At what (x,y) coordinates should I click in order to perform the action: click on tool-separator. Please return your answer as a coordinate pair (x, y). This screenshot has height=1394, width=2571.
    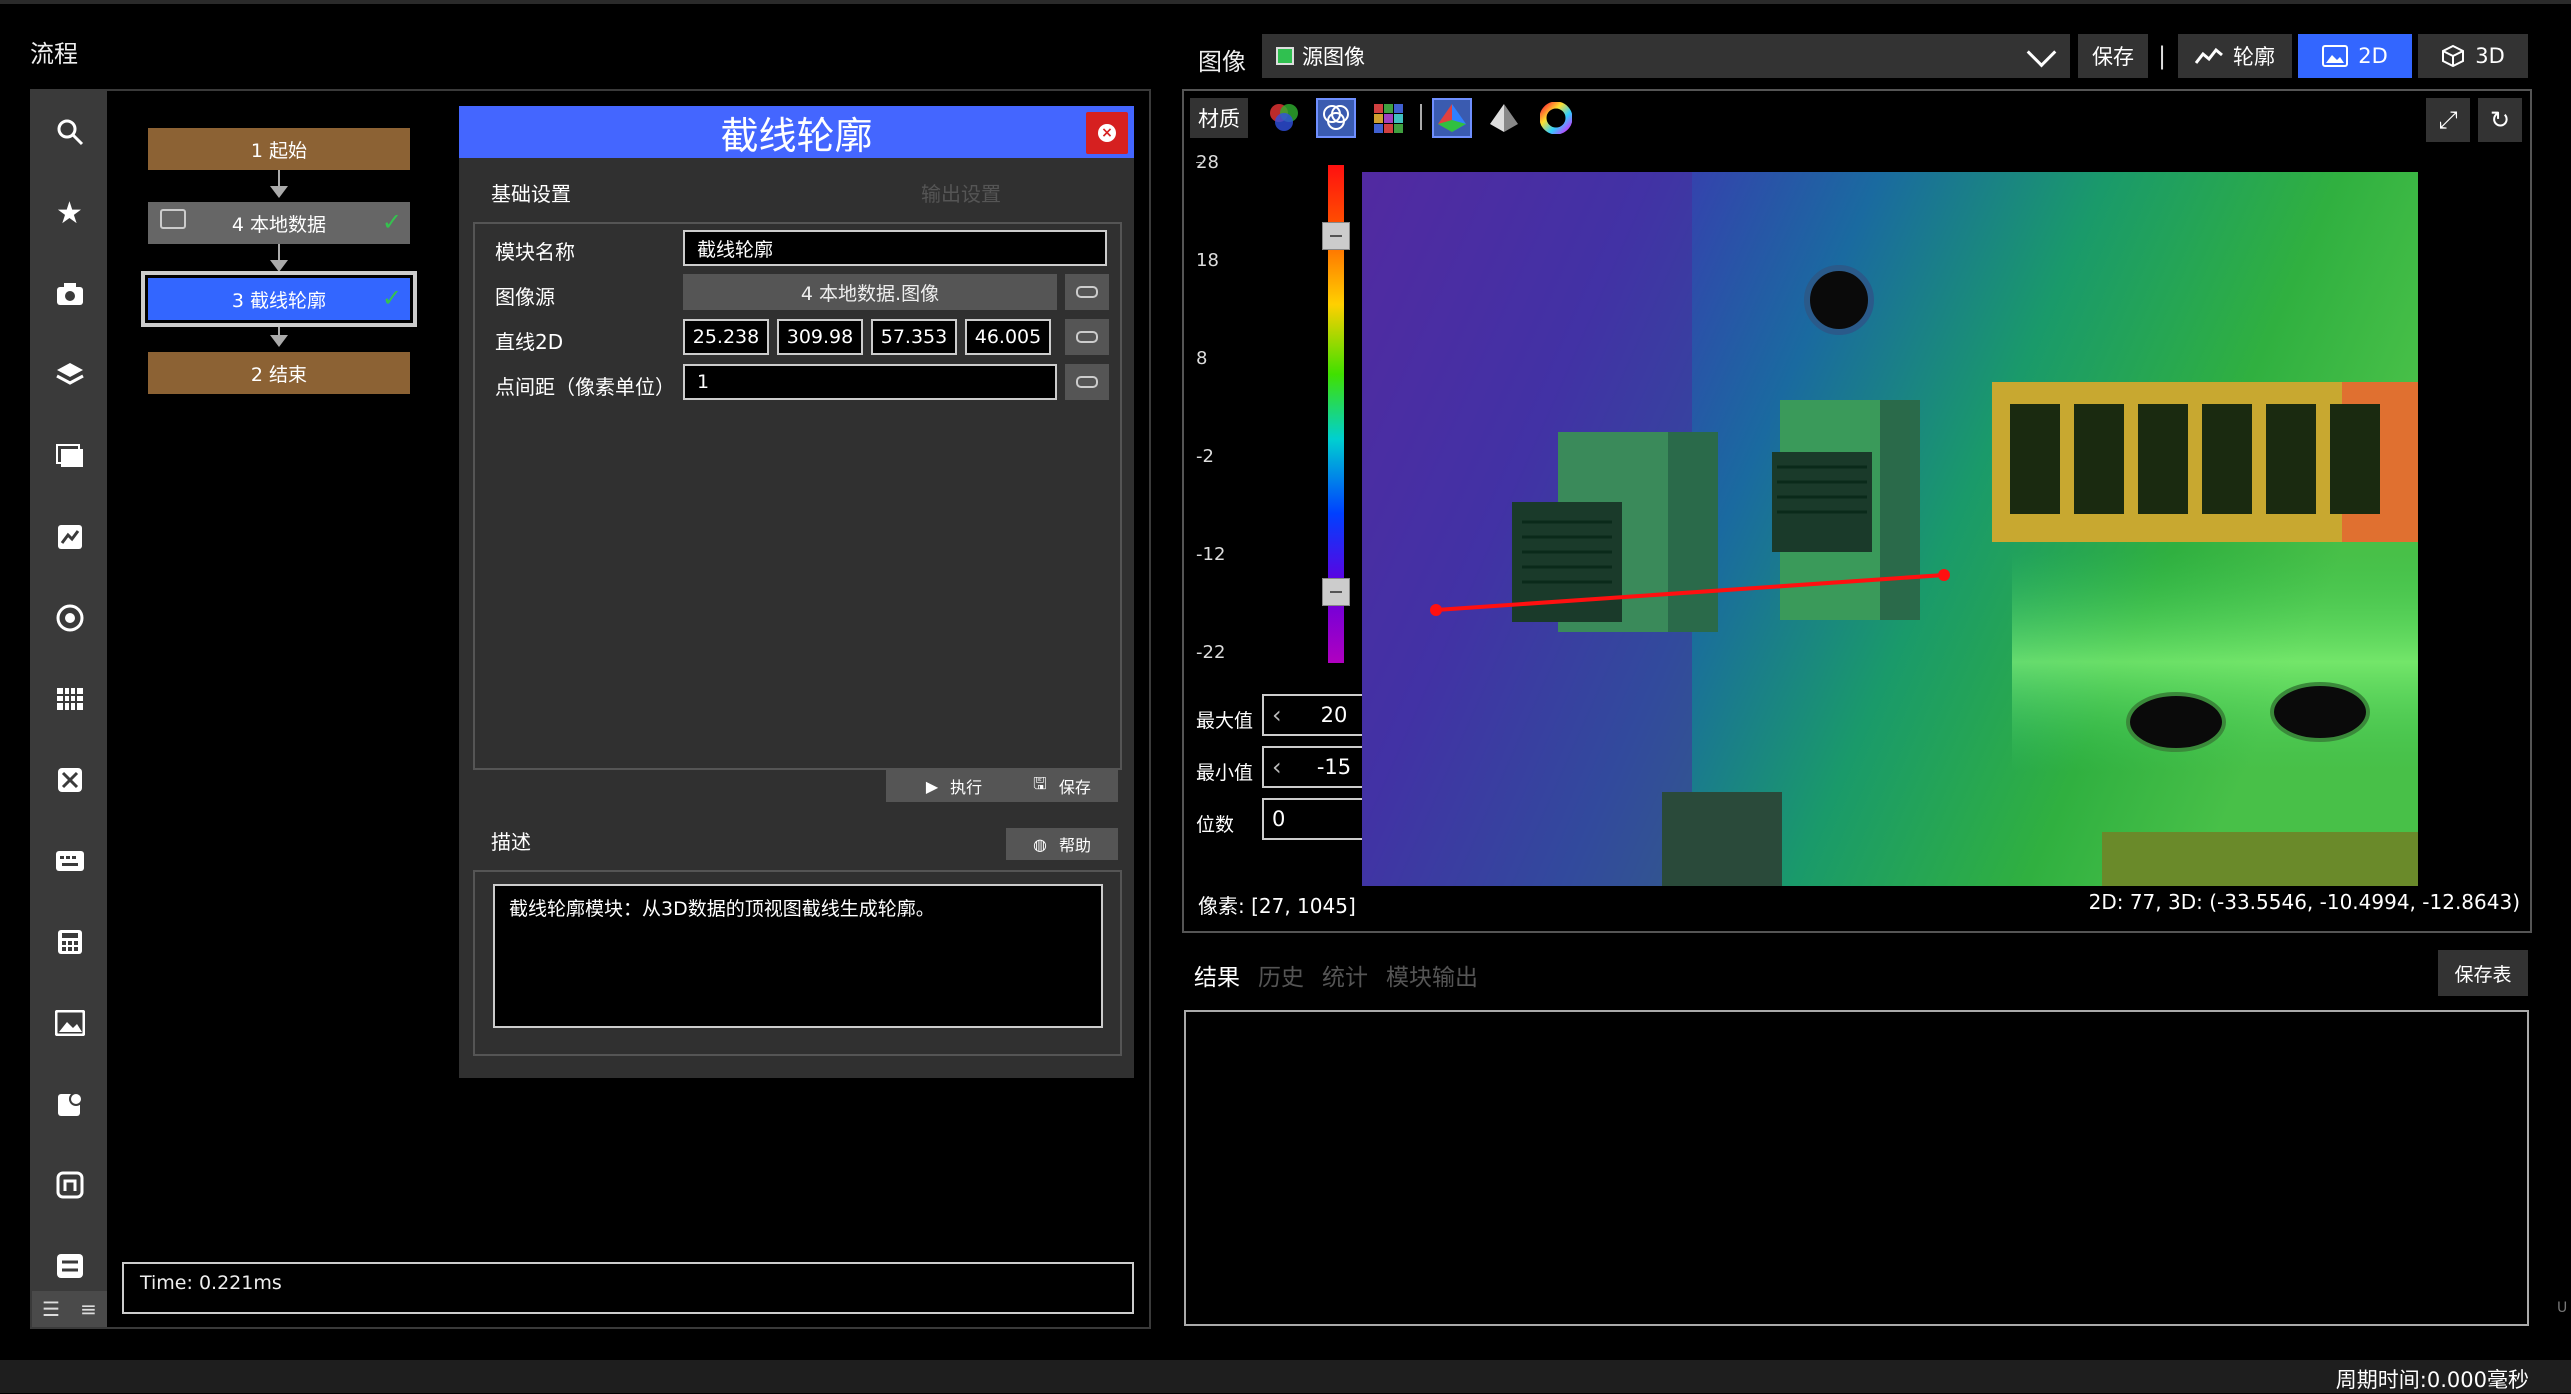
    Looking at the image, I should click on (1421, 117).